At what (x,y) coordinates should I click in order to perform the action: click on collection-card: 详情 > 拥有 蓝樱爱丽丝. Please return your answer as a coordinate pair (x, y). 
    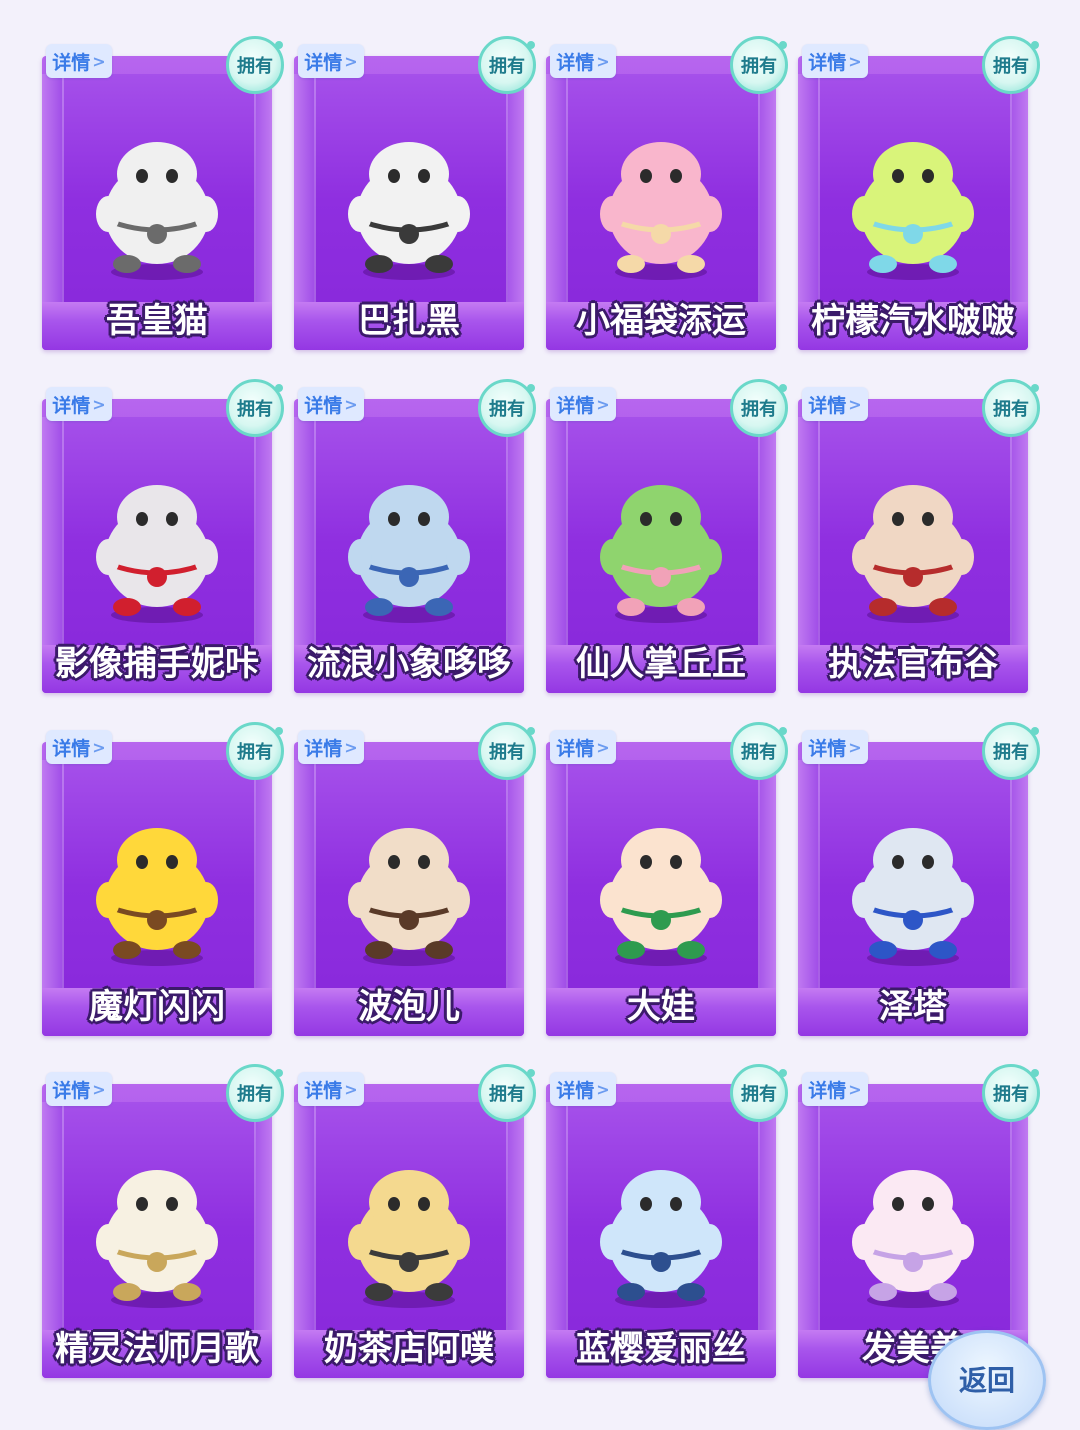
    Looking at the image, I should click on (667, 1228).